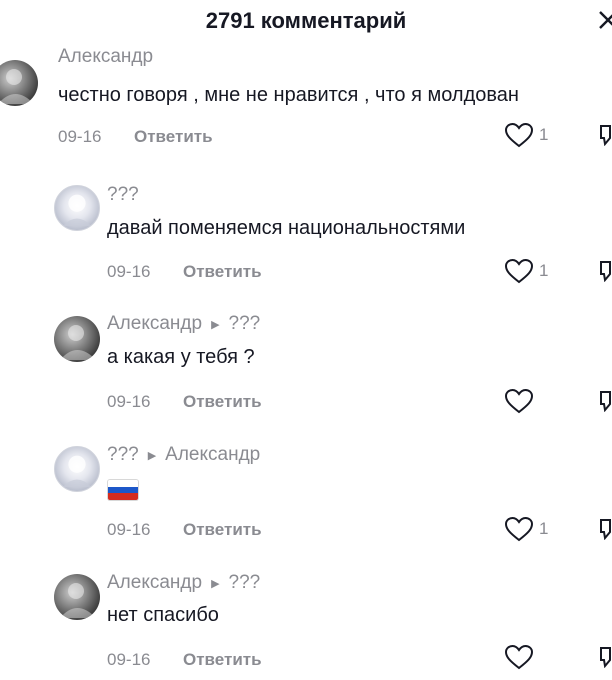  Describe the element at coordinates (213, 454) in the screenshot. I see `reply-to-name: Александр` at that location.